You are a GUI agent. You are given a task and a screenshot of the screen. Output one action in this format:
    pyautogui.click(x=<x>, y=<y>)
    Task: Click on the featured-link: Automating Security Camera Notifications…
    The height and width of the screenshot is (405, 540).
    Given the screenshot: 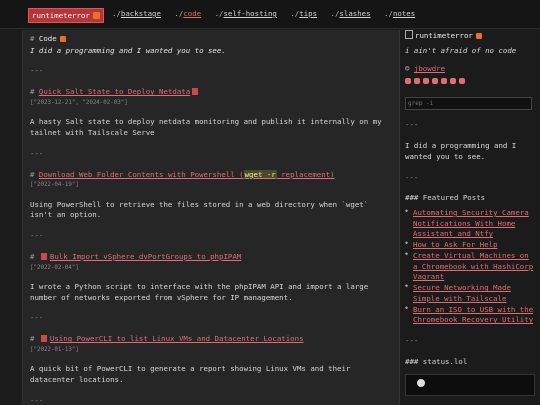 What is the action you would take?
    pyautogui.click(x=471, y=223)
    